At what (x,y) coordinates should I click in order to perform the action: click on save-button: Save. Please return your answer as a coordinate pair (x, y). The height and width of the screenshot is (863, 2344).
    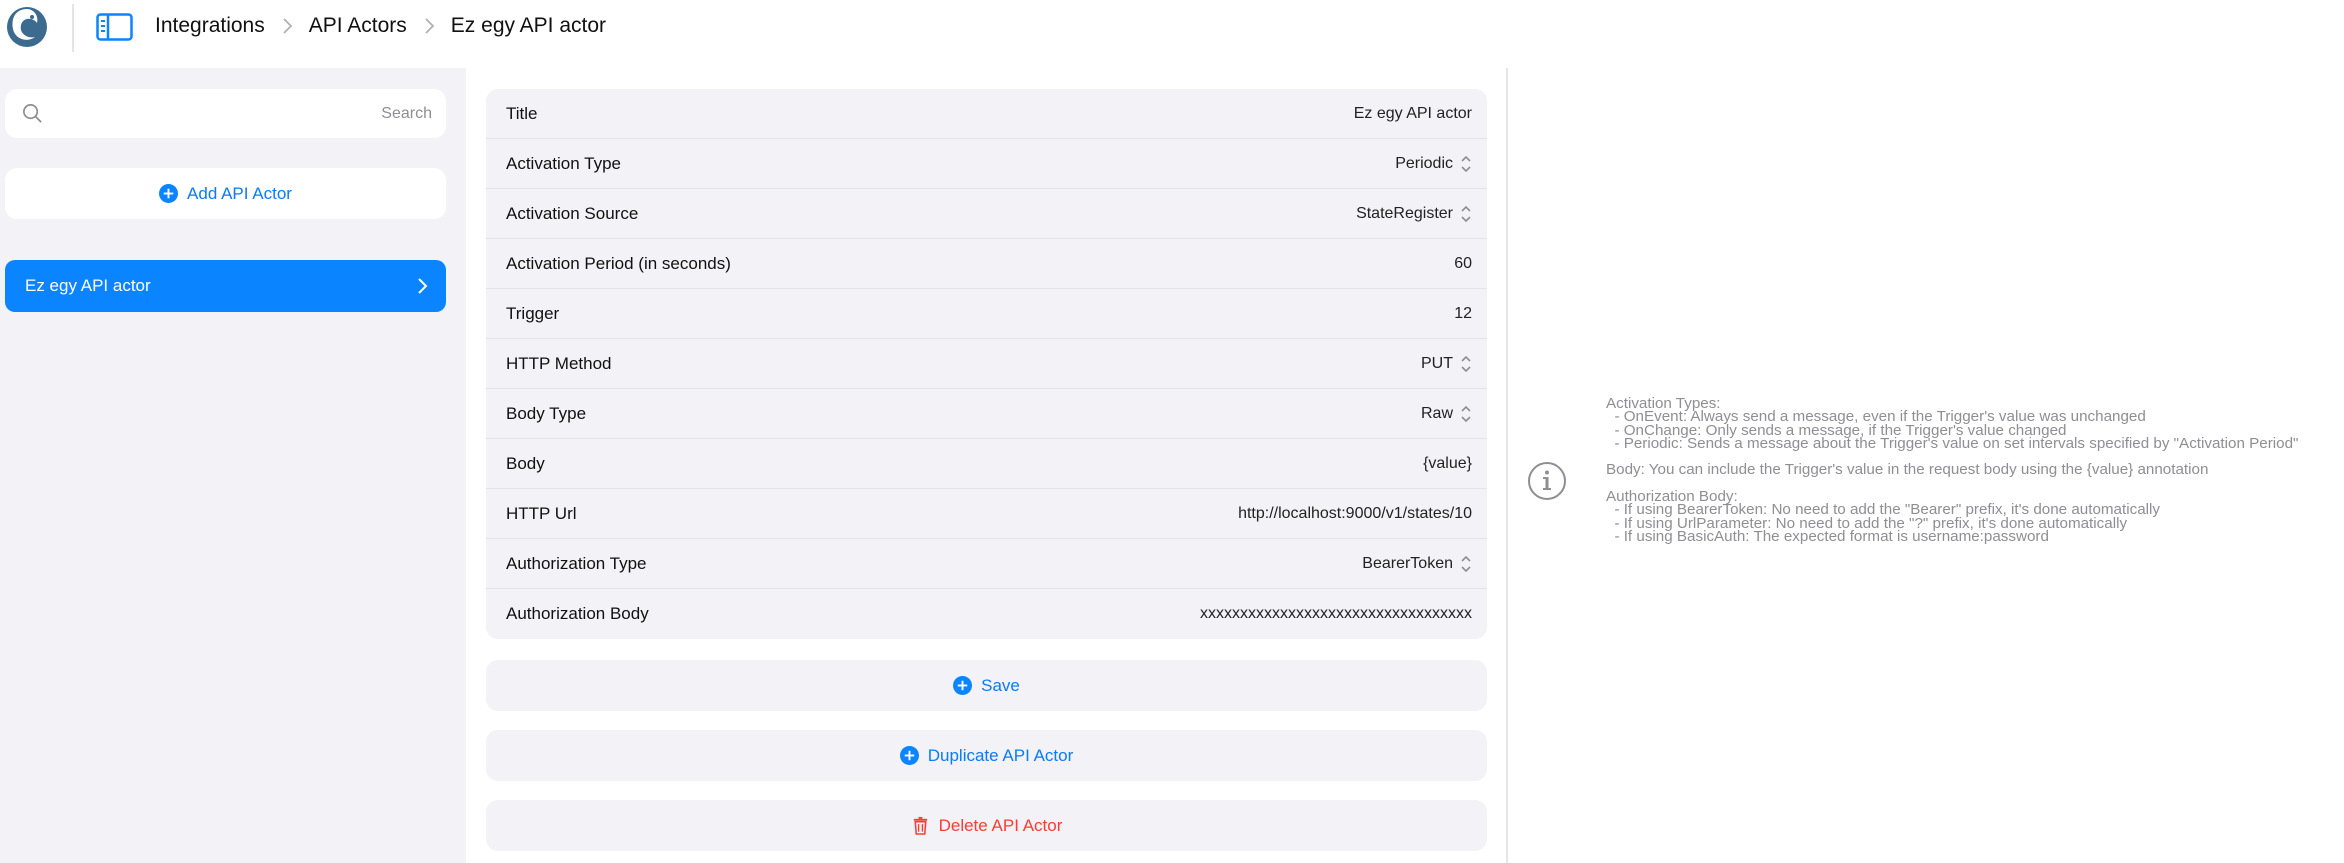
    Looking at the image, I should click on (986, 685).